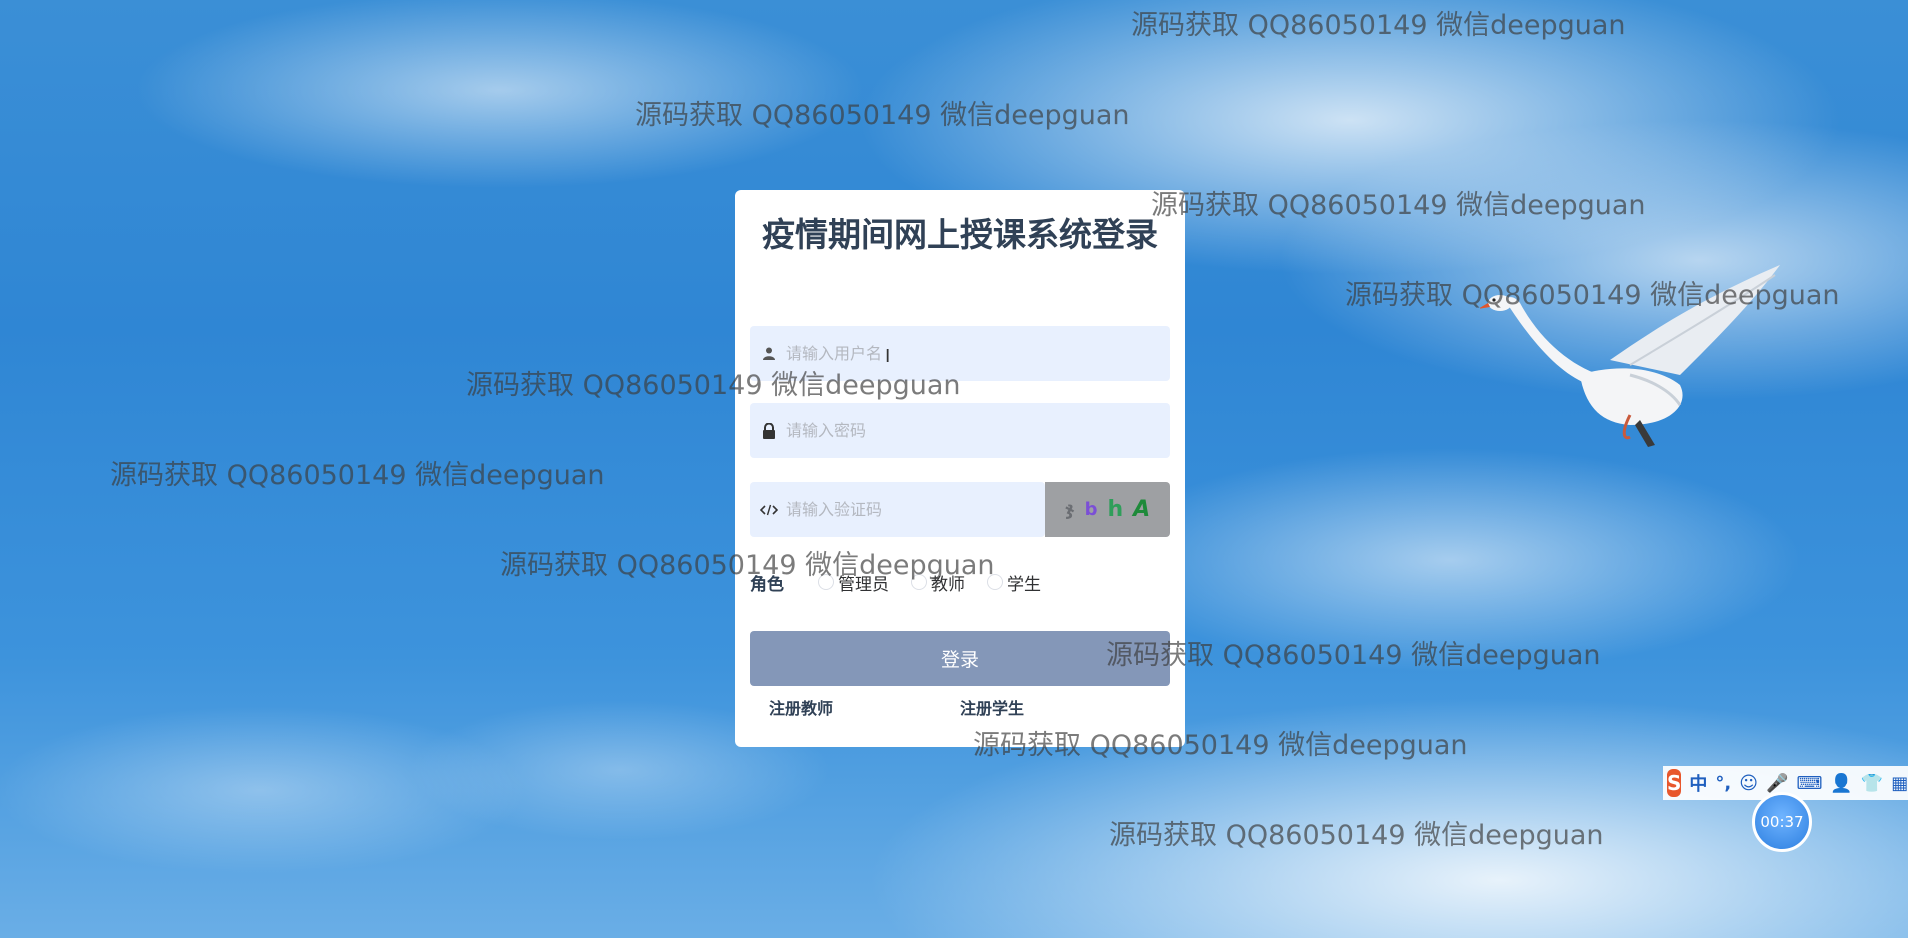 This screenshot has height=938, width=1908. Describe the element at coordinates (863, 584) in the screenshot. I see `role-option-label: 管理员` at that location.